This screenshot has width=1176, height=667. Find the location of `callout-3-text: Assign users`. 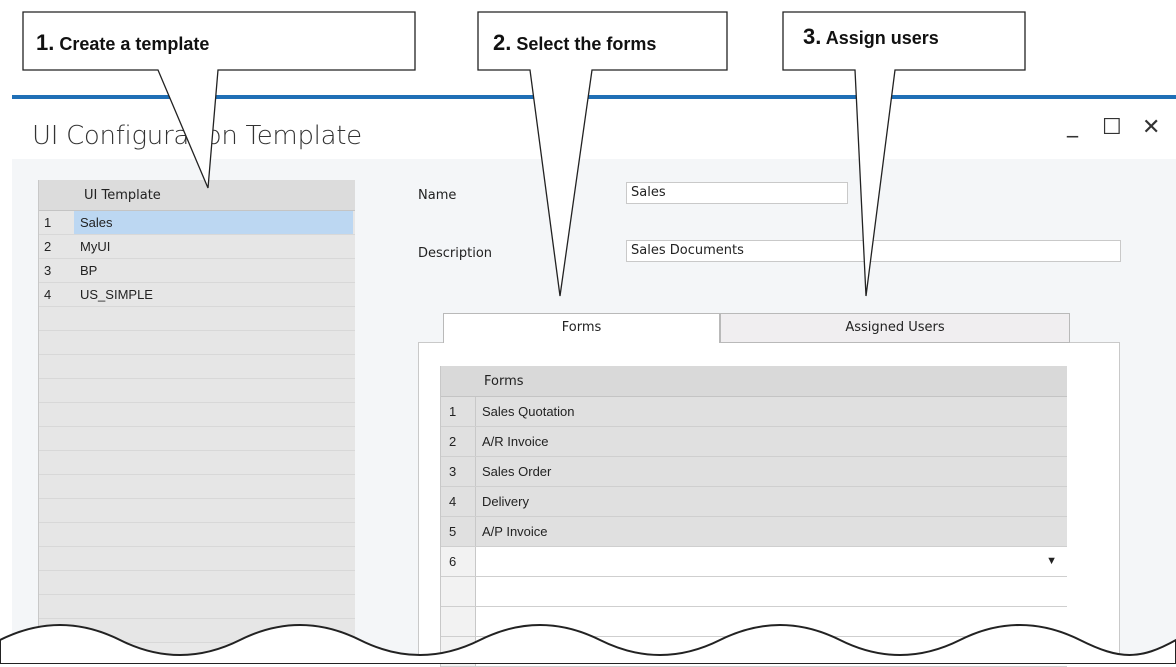

callout-3-text: Assign users is located at coordinates (882, 38).